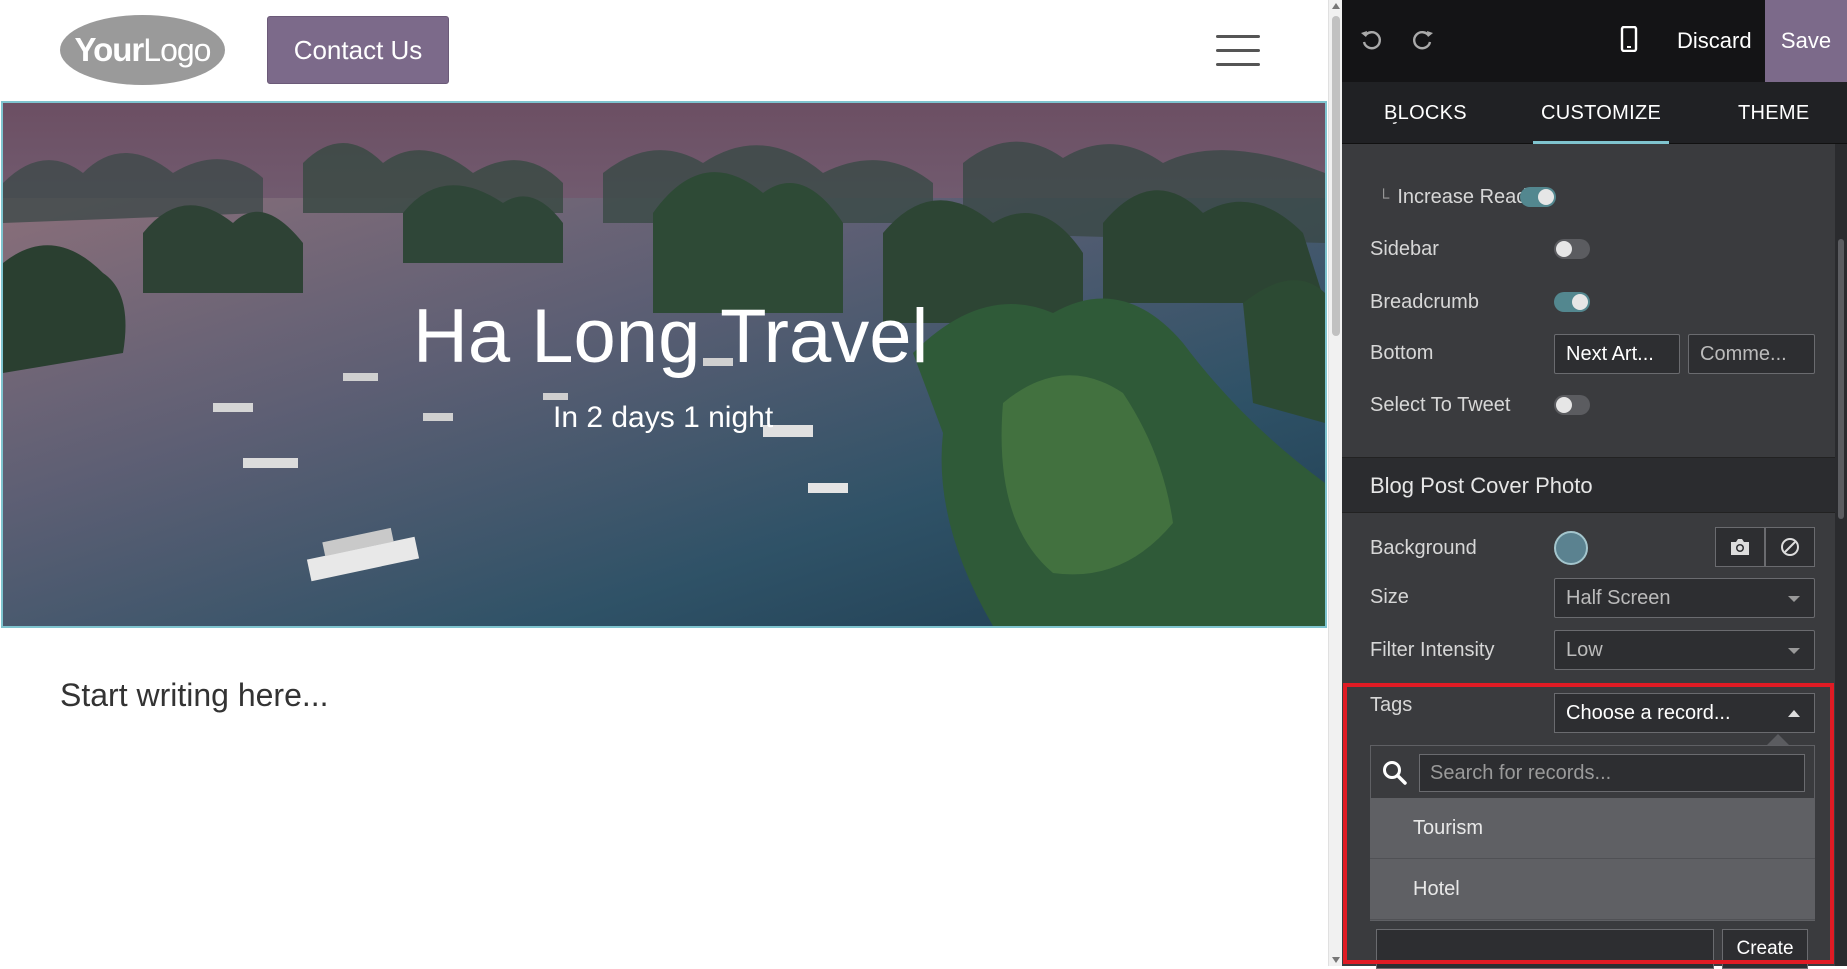 The width and height of the screenshot is (1847, 969). Describe the element at coordinates (664, 50) in the screenshot. I see `site-header: Your Logo Contact Us` at that location.